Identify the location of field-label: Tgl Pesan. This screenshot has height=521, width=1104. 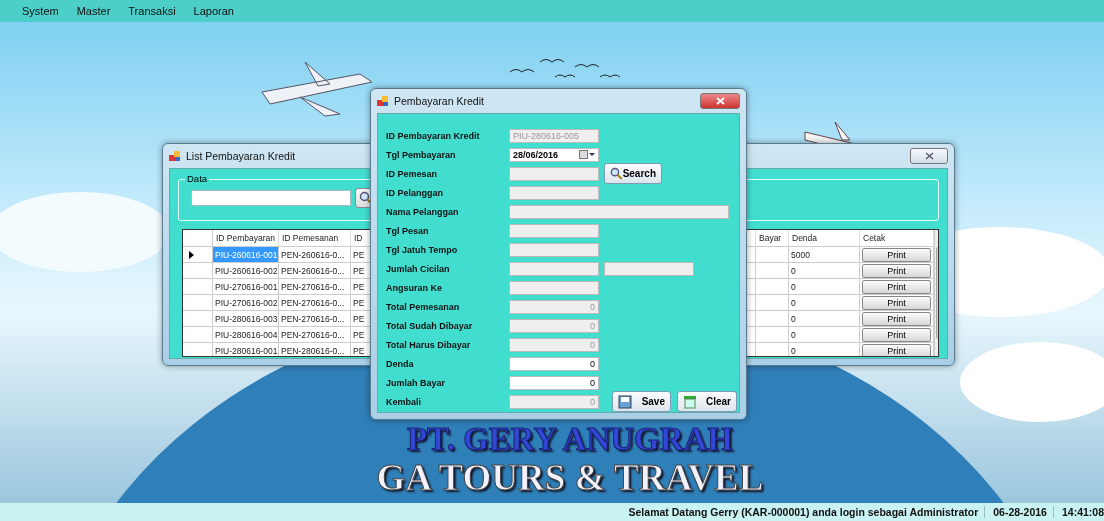
(408, 230).